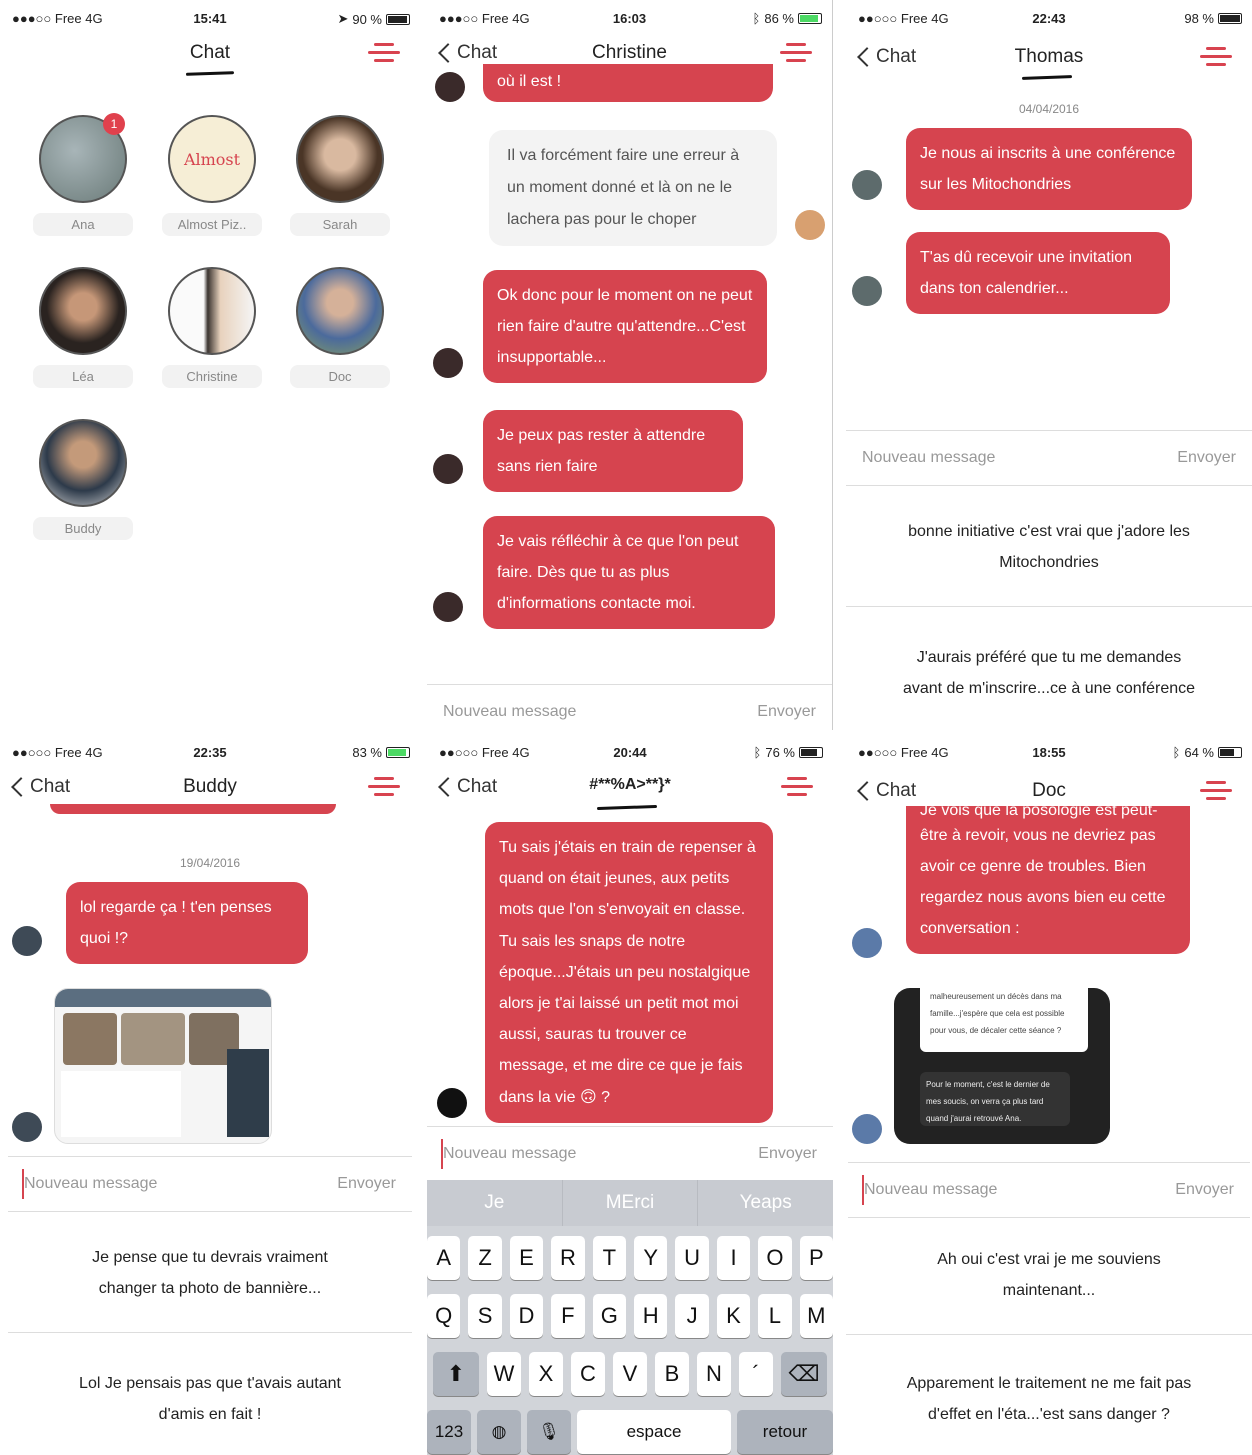  What do you see at coordinates (775, 1258) in the screenshot?
I see `key: O` at bounding box center [775, 1258].